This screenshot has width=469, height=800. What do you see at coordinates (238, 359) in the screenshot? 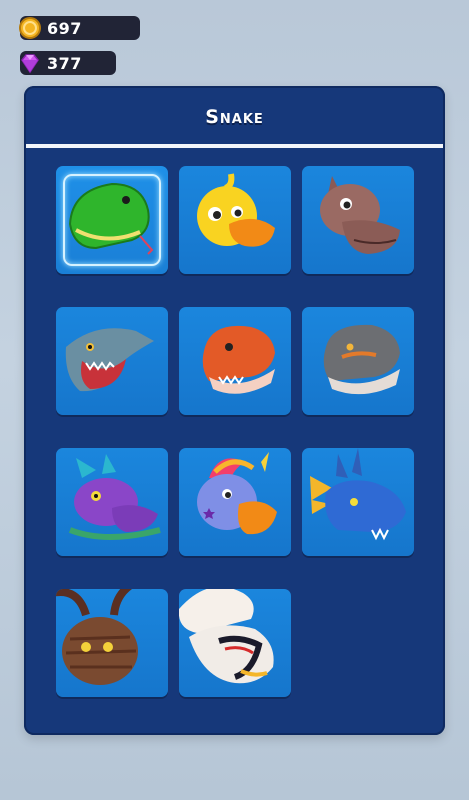
I see `orange-dinosaur-head-icon` at bounding box center [238, 359].